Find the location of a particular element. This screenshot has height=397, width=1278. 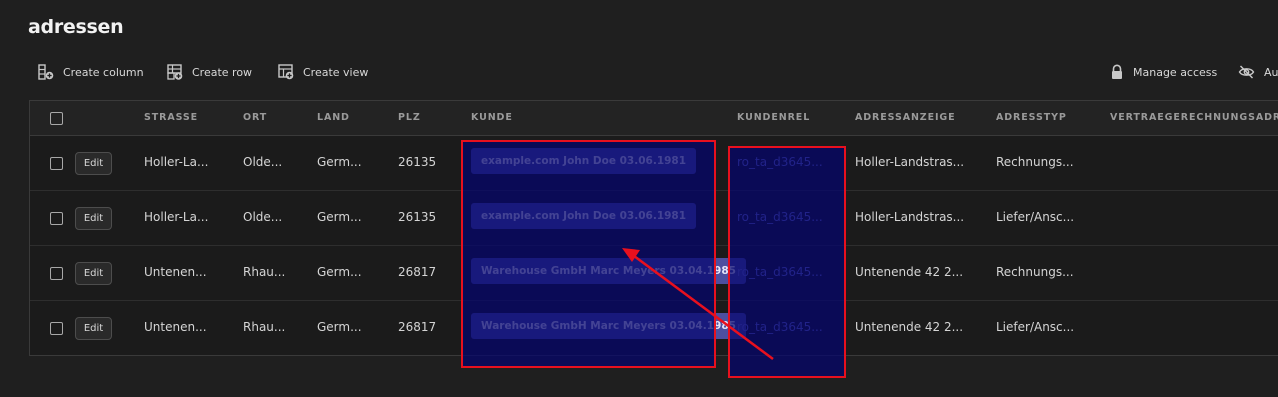

eye-off-icon is located at coordinates (1246, 72).